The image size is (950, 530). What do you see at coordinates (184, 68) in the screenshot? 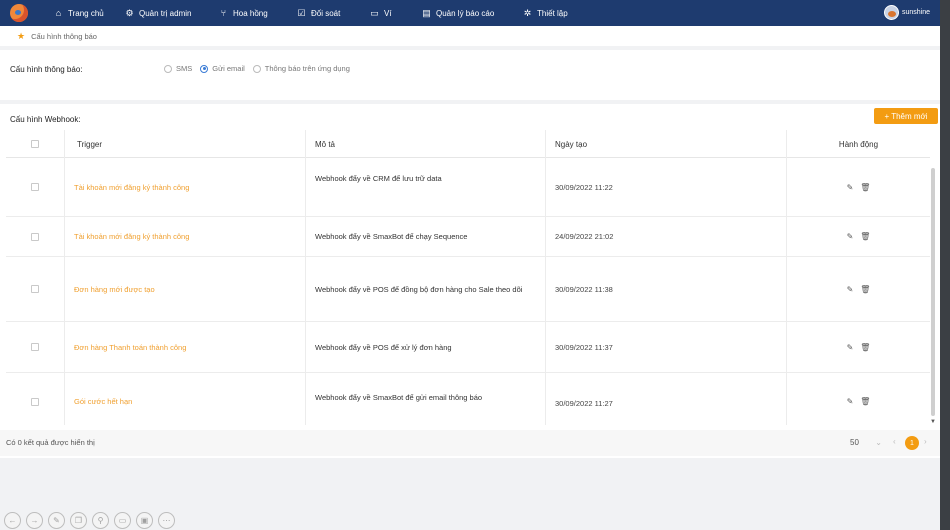
I see `radio-label: SMS` at bounding box center [184, 68].